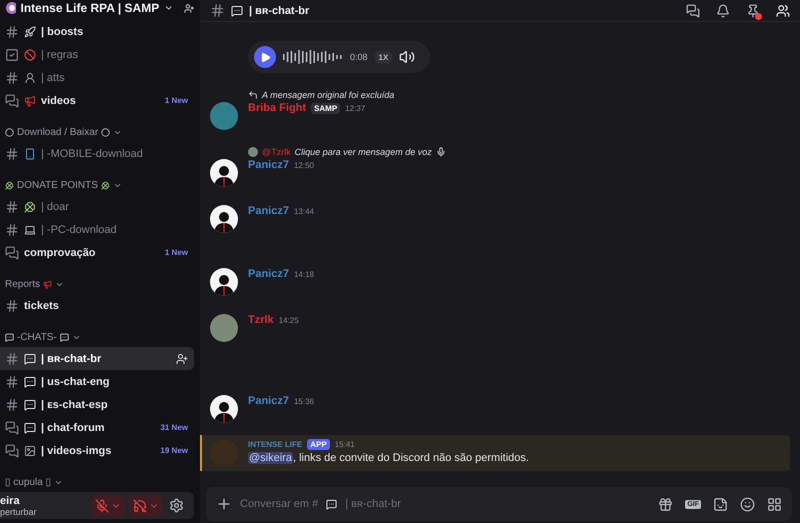  I want to click on threads-icon, so click(693, 11).